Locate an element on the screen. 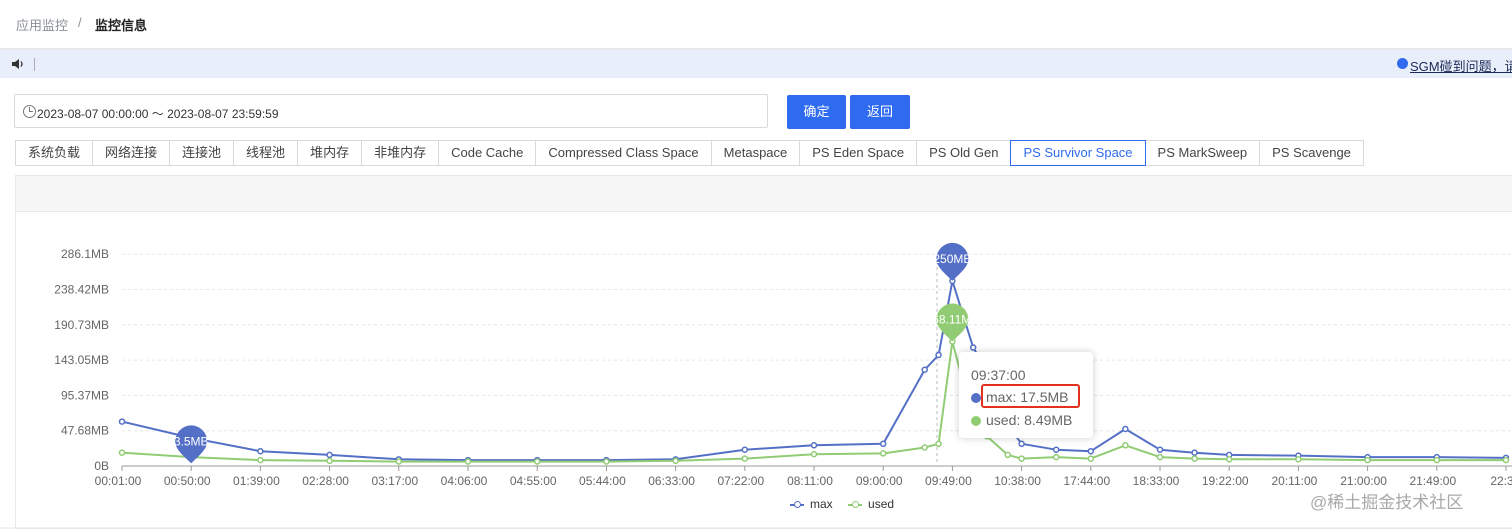 The width and height of the screenshot is (1512, 529). x-tick-label: 00:01:00 is located at coordinates (118, 481).